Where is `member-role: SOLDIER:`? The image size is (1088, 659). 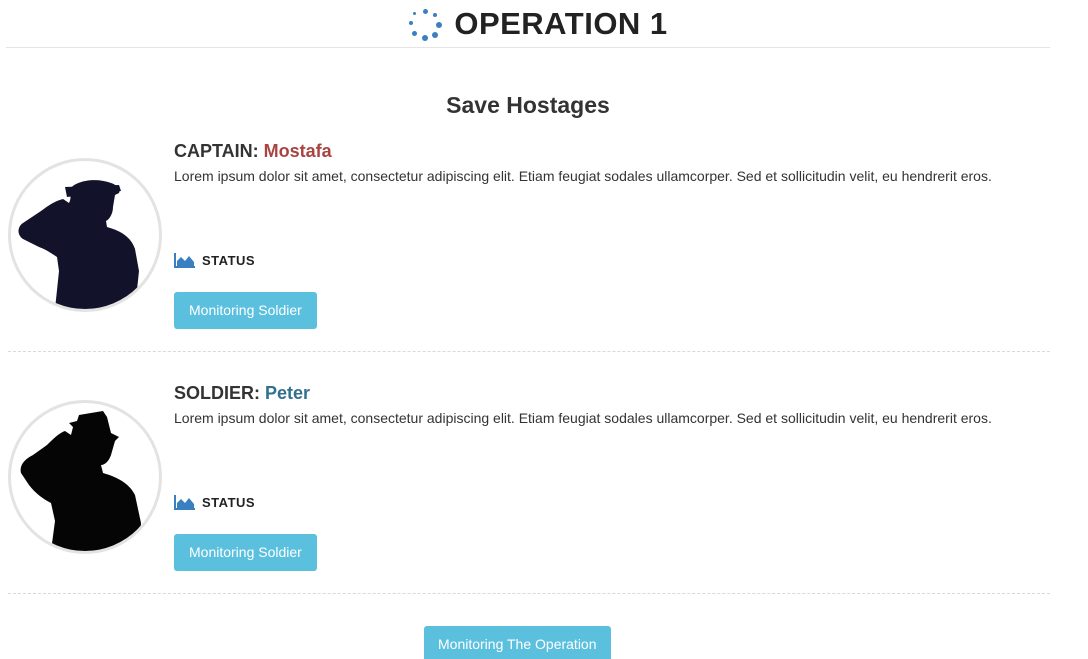
member-role: SOLDIER: is located at coordinates (217, 393).